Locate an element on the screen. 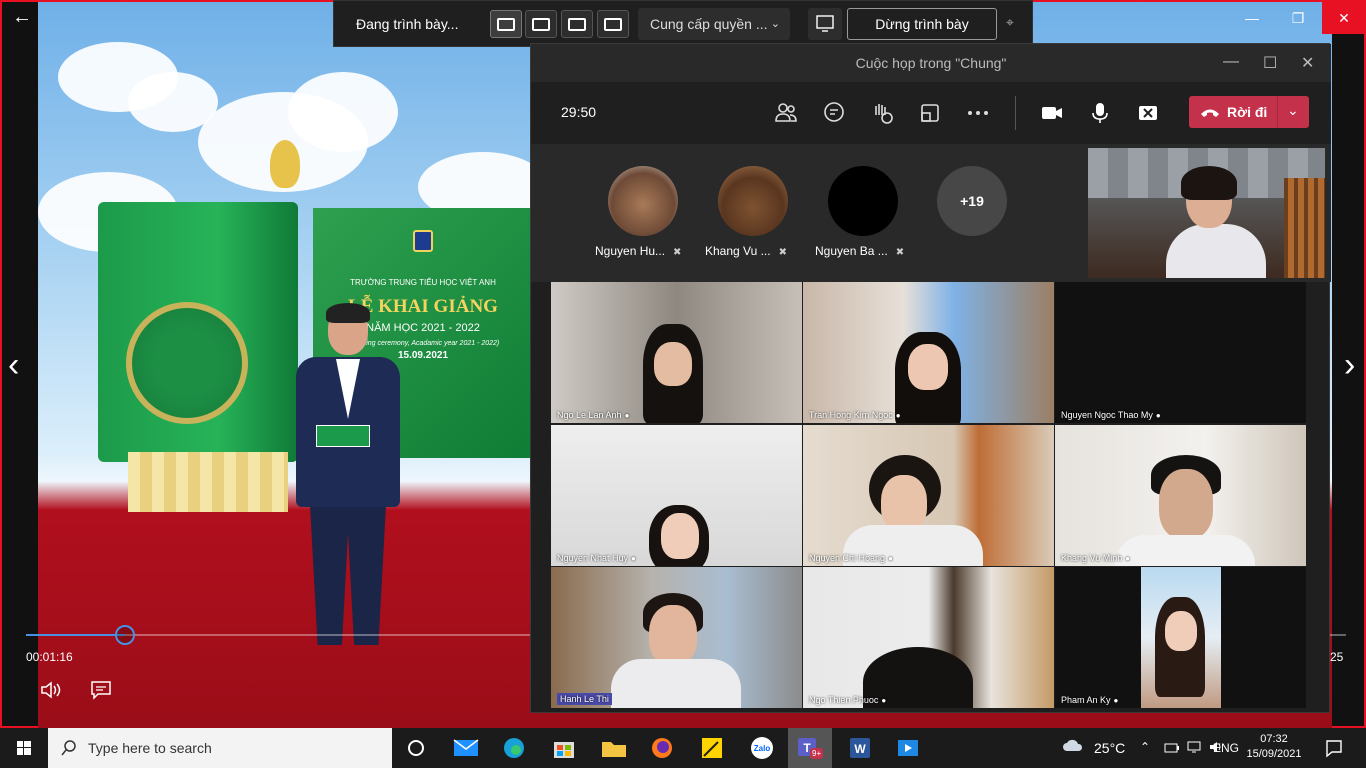 Image resolution: width=1366 pixels, height=768 pixels. microphone-icon is located at coordinates (1100, 113).